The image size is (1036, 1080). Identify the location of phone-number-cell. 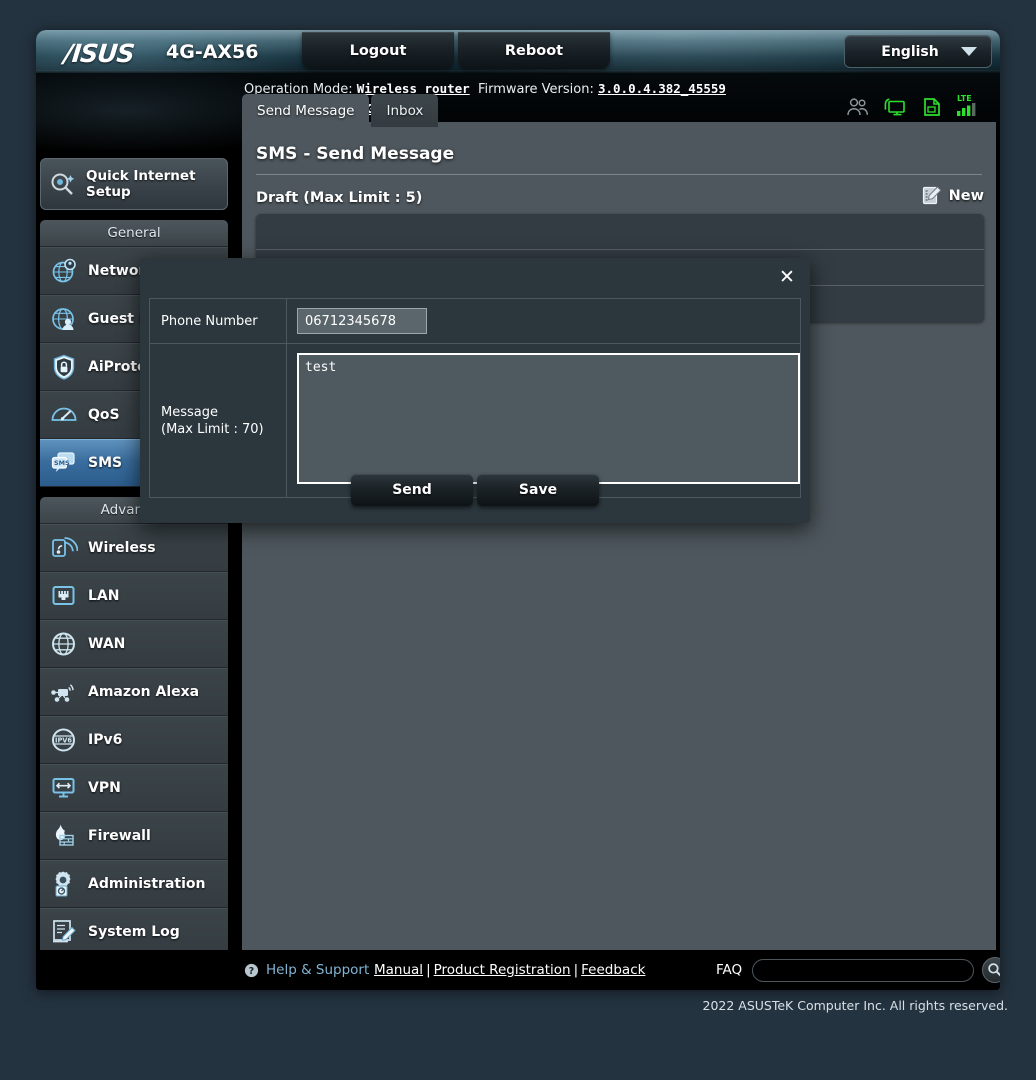
(543, 321).